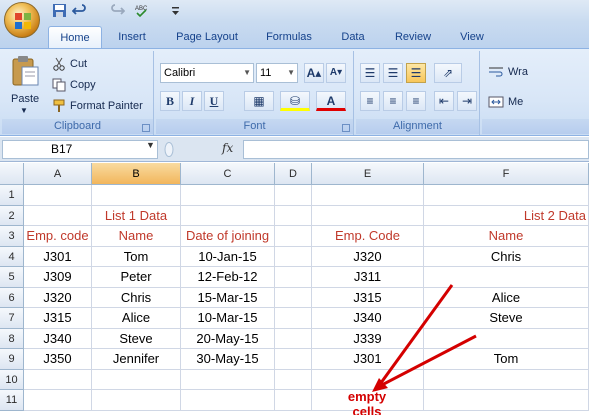 This screenshot has width=589, height=415. I want to click on row-header-1: 1, so click(12, 195).